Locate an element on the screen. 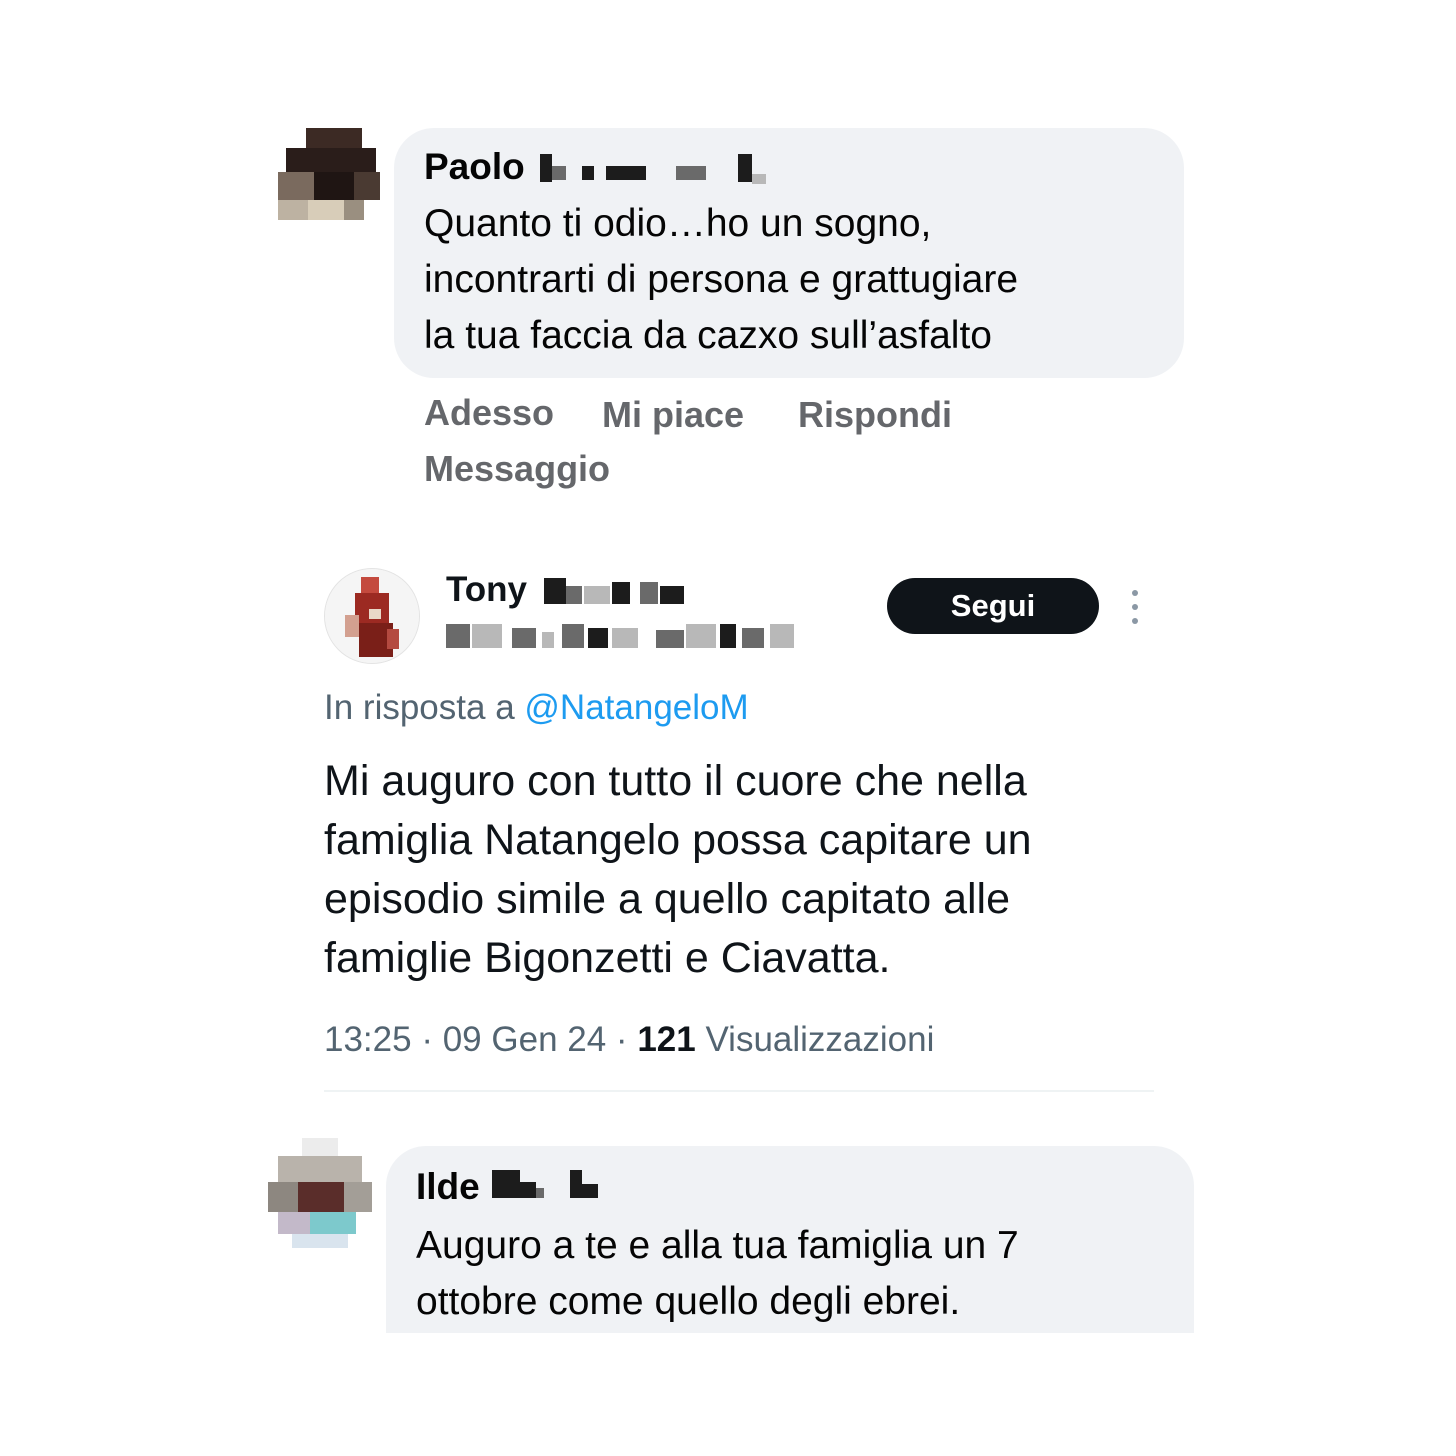 The height and width of the screenshot is (1456, 1456). comment-time: Adesso is located at coordinates (489, 412).